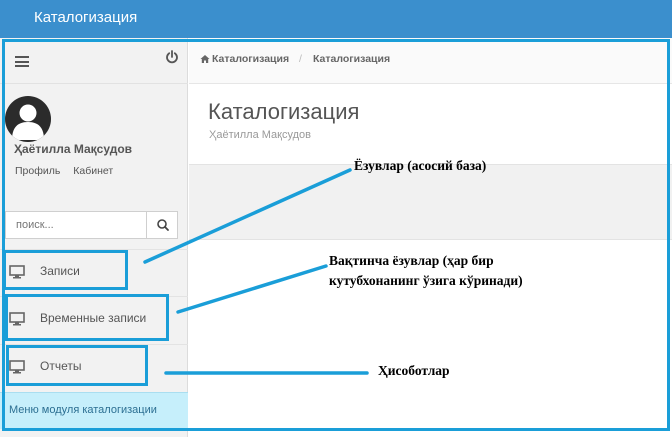 The image size is (672, 437). Describe the element at coordinates (65, 270) in the screenshot. I see `highlight-box-records` at that location.